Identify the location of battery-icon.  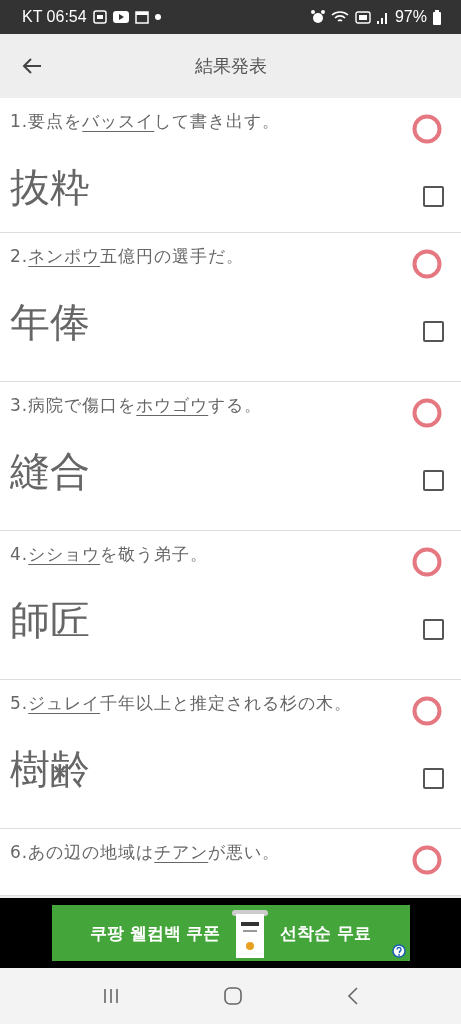
(437, 17).